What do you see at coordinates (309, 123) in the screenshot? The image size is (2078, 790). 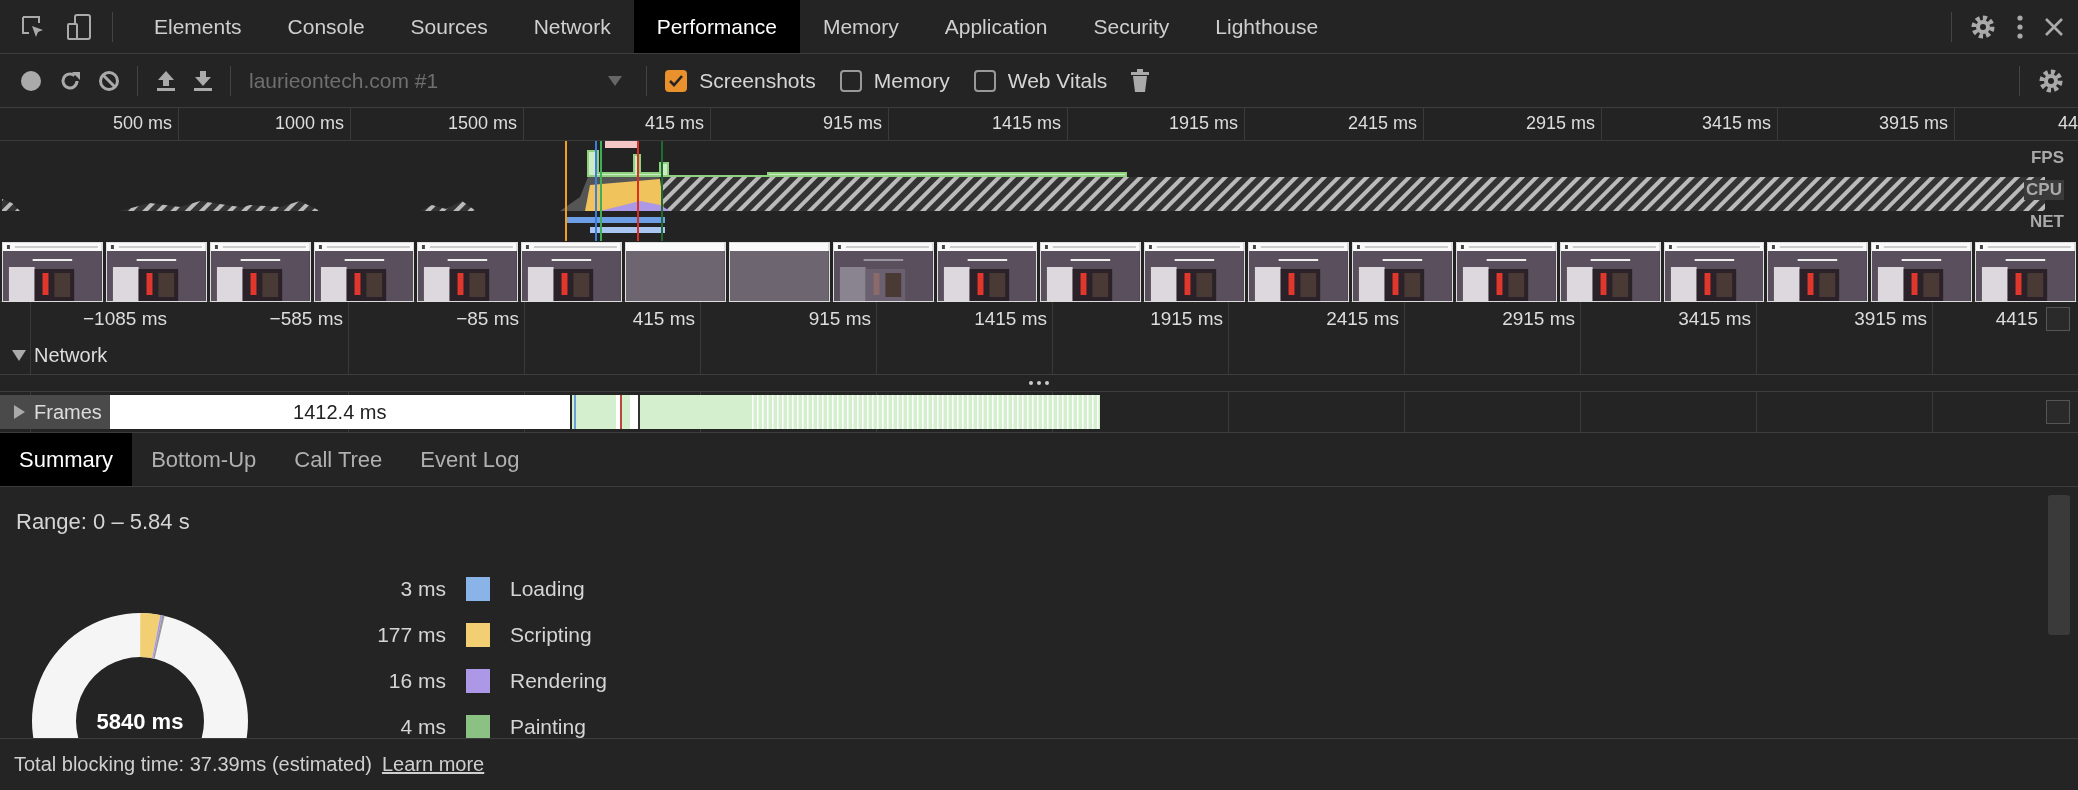 I see `time-tick-label: 1000 ms` at bounding box center [309, 123].